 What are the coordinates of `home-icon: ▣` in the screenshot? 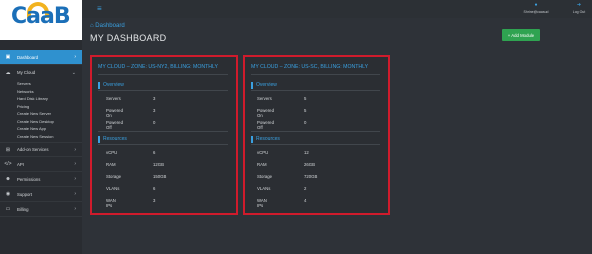 It's located at (8, 57).